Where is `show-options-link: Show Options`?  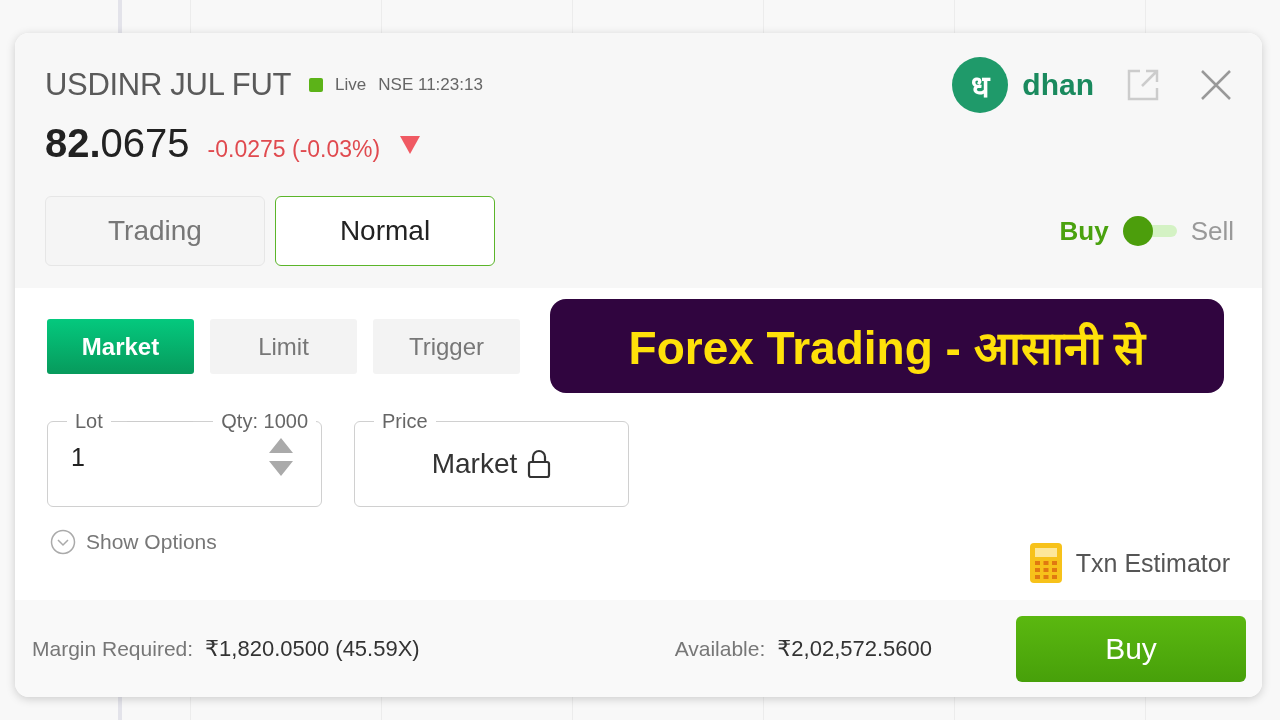
show-options-link: Show Options is located at coordinates (151, 542).